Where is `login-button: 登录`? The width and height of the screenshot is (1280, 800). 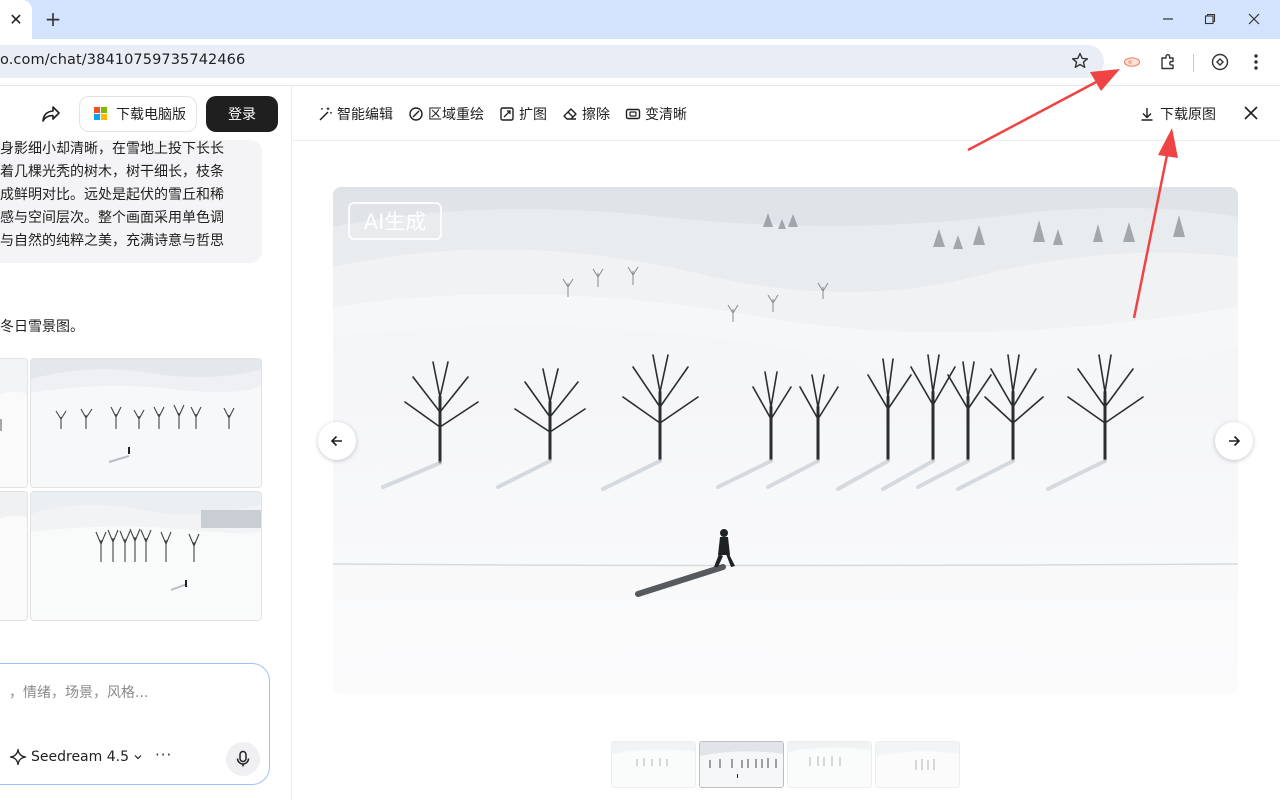 login-button: 登录 is located at coordinates (242, 114).